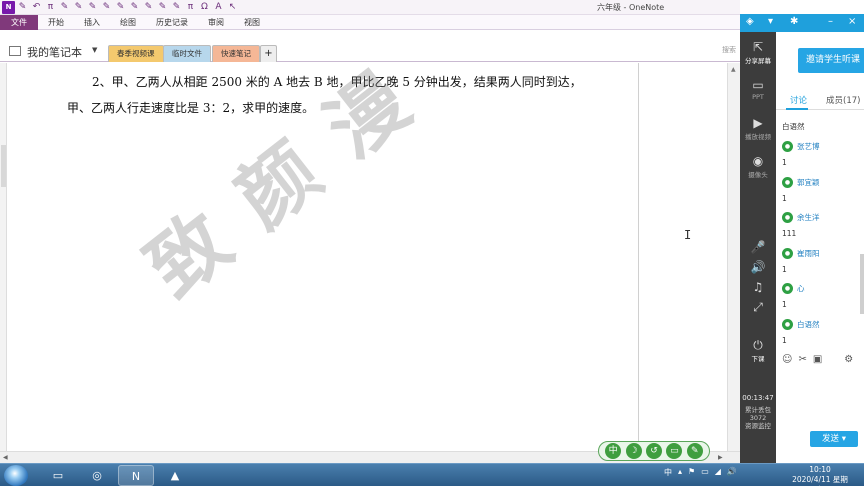 The image size is (864, 486). Describe the element at coordinates (204, 7) in the screenshot. I see `omega-icon: Ω` at that location.